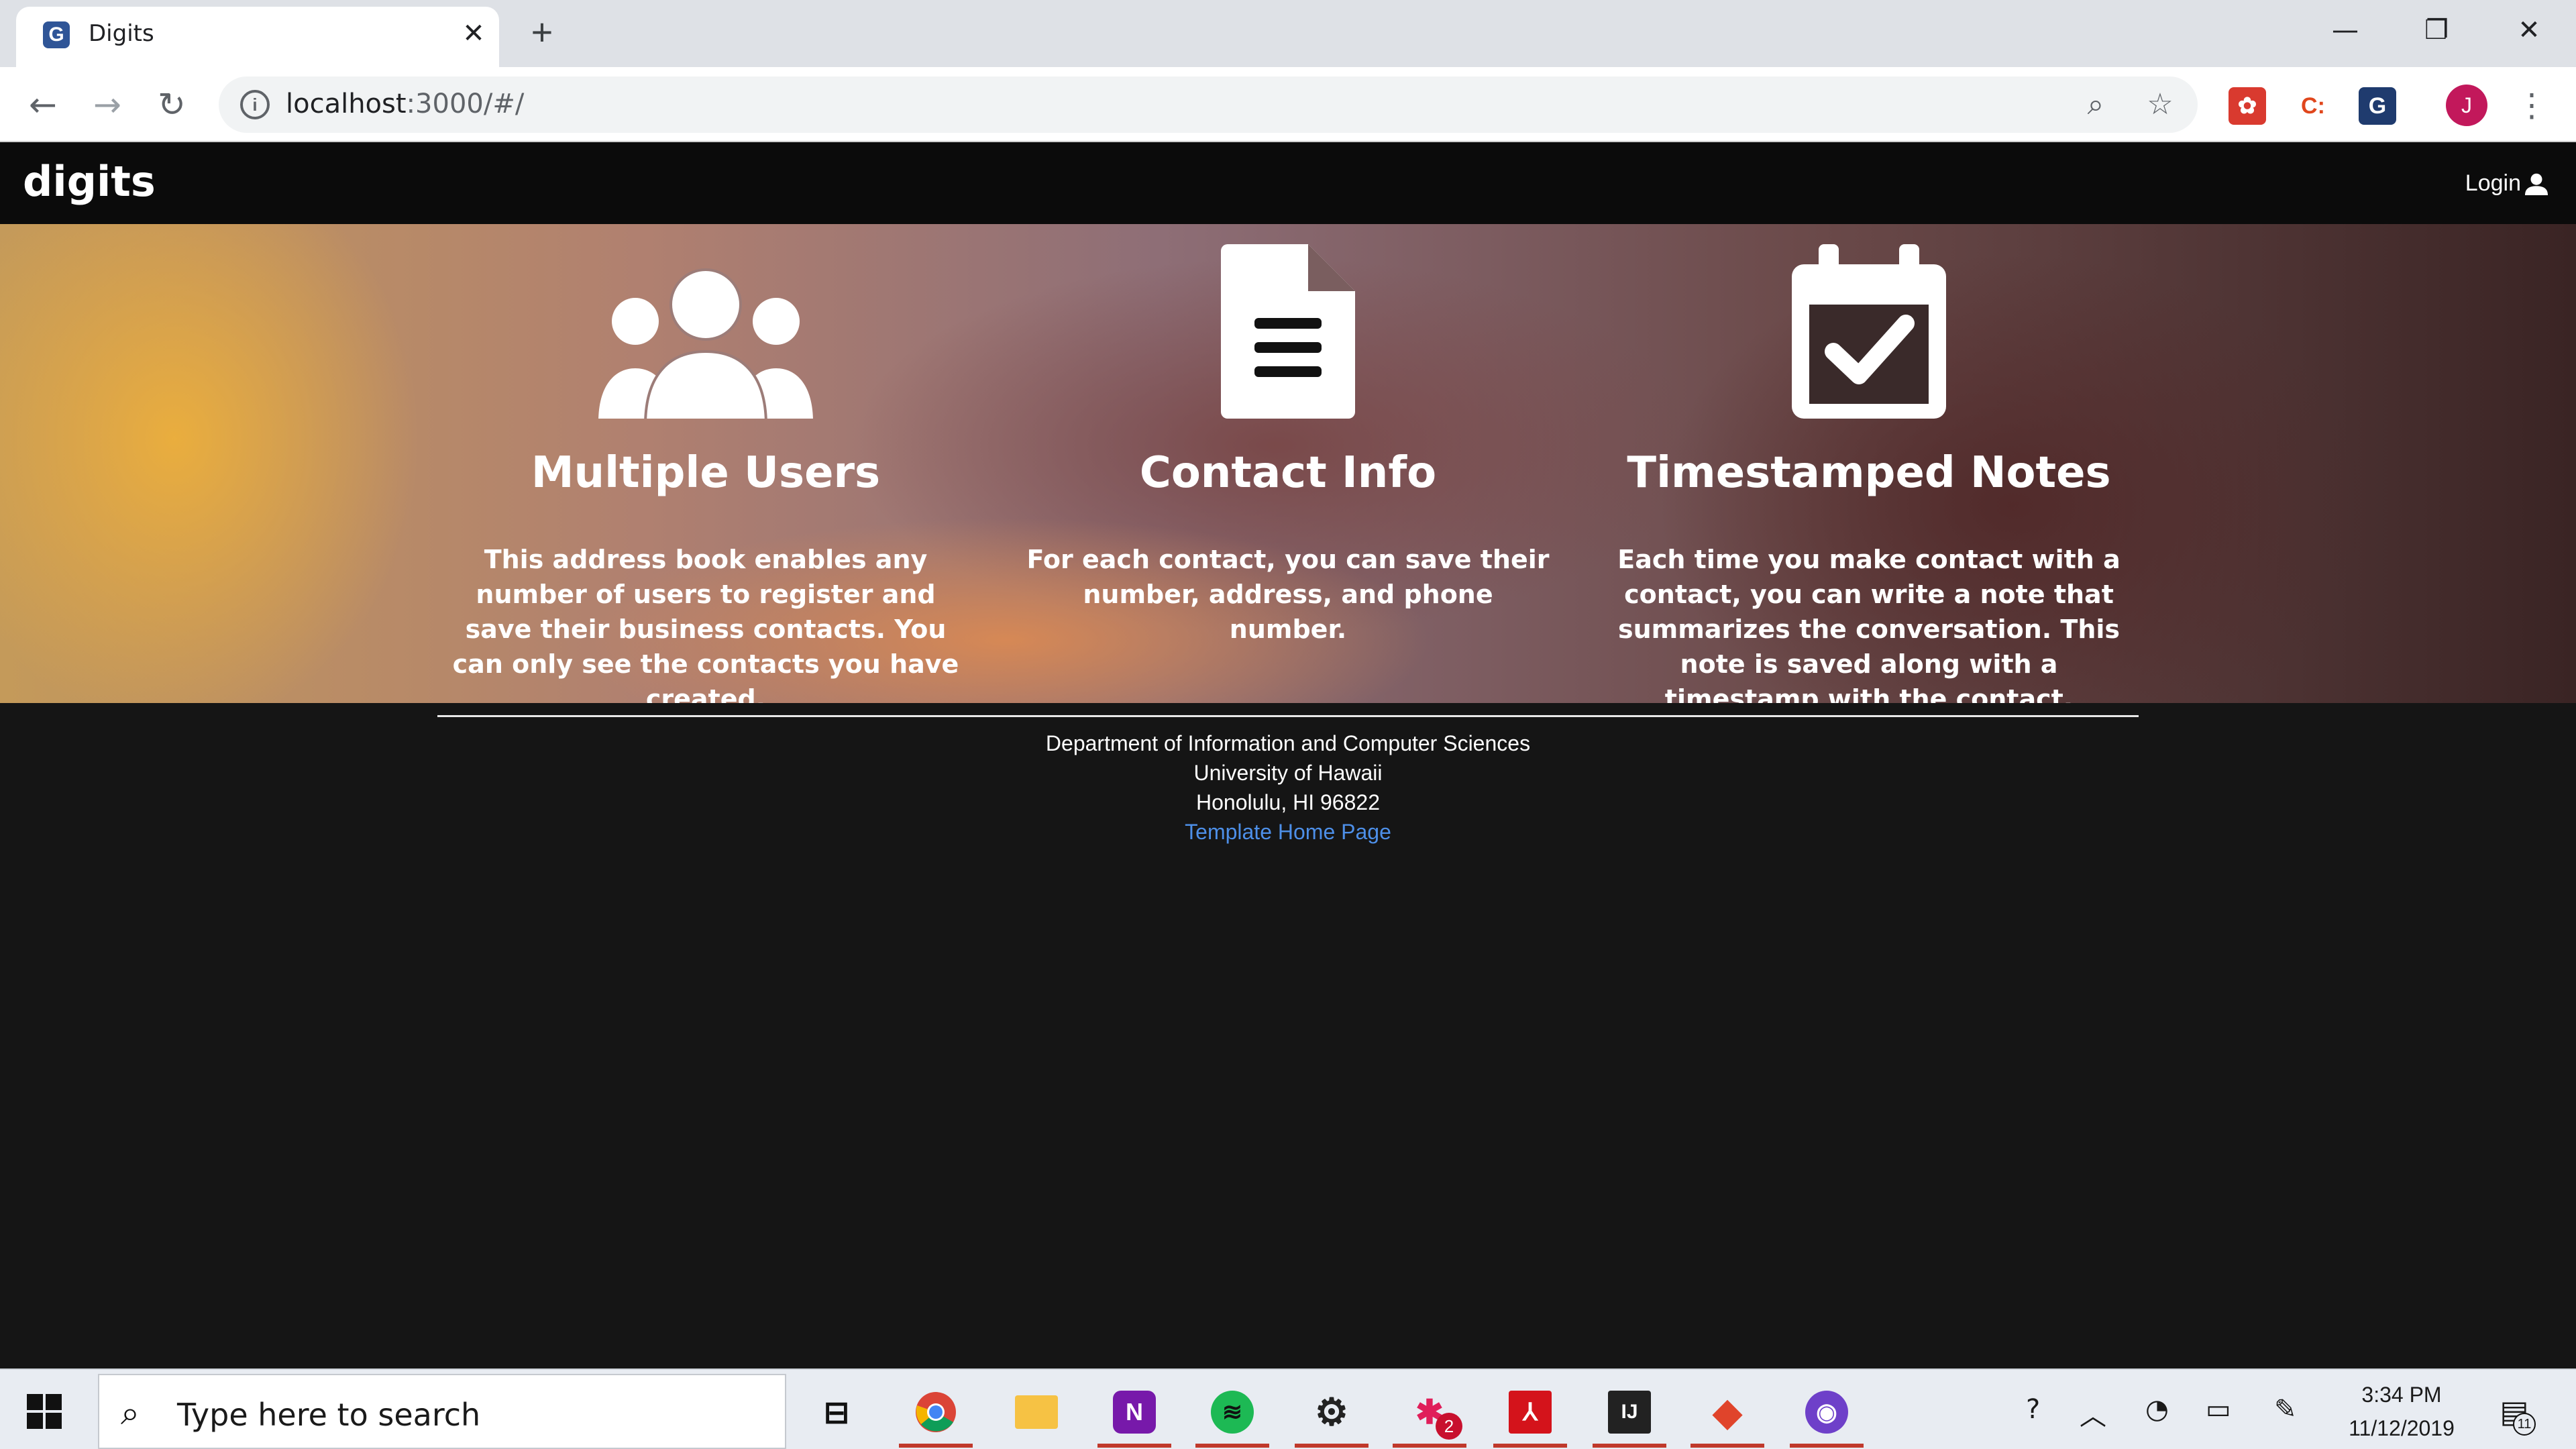 The height and width of the screenshot is (1449, 2576). Describe the element at coordinates (2401, 1411) in the screenshot. I see `taskbar-clock: 3:34 PM 11/12/2019` at that location.